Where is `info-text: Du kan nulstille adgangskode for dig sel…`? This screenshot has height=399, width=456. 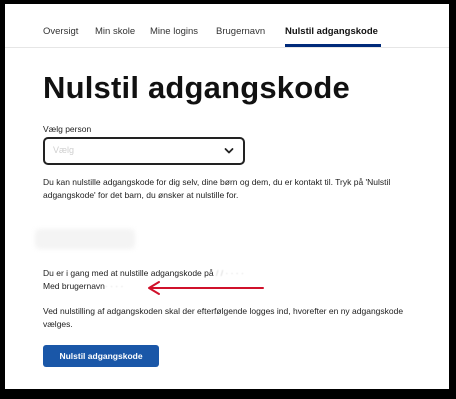 info-text: Du kan nulstille adgangskode for dig sel… is located at coordinates (217, 188).